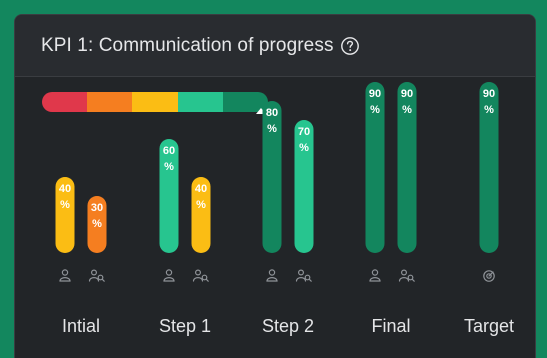 Image resolution: width=547 pixels, height=358 pixels. Describe the element at coordinates (97, 208) in the screenshot. I see `bar-value-label: 30` at that location.